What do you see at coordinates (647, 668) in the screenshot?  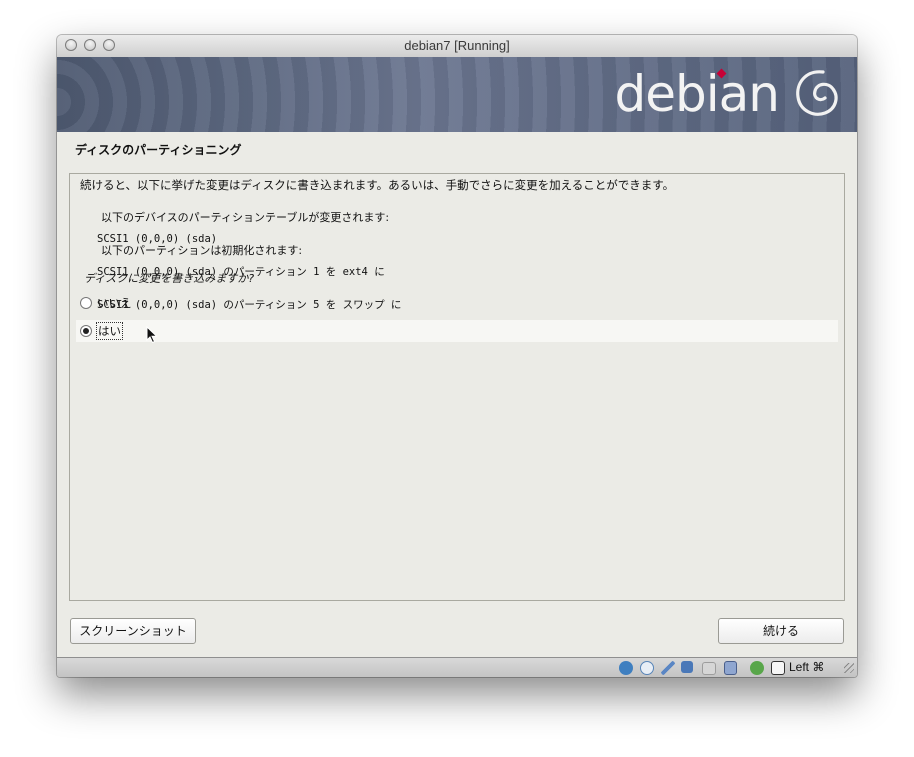 I see `optical-drive-icon` at bounding box center [647, 668].